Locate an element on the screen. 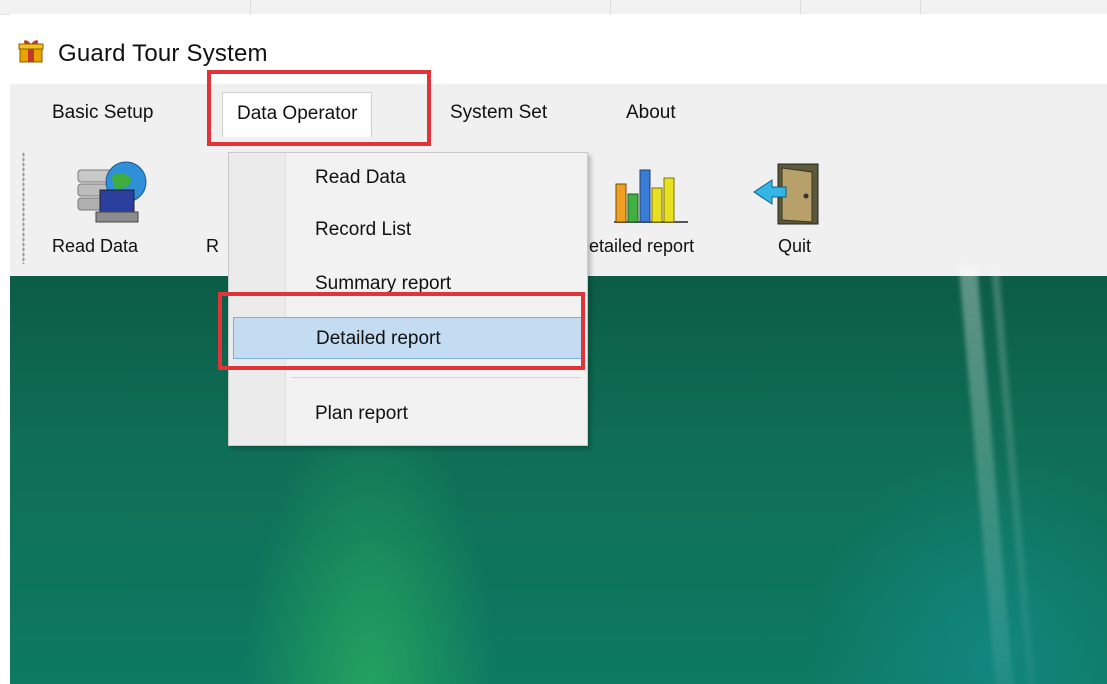  annotation-box-data-operator is located at coordinates (319, 108).